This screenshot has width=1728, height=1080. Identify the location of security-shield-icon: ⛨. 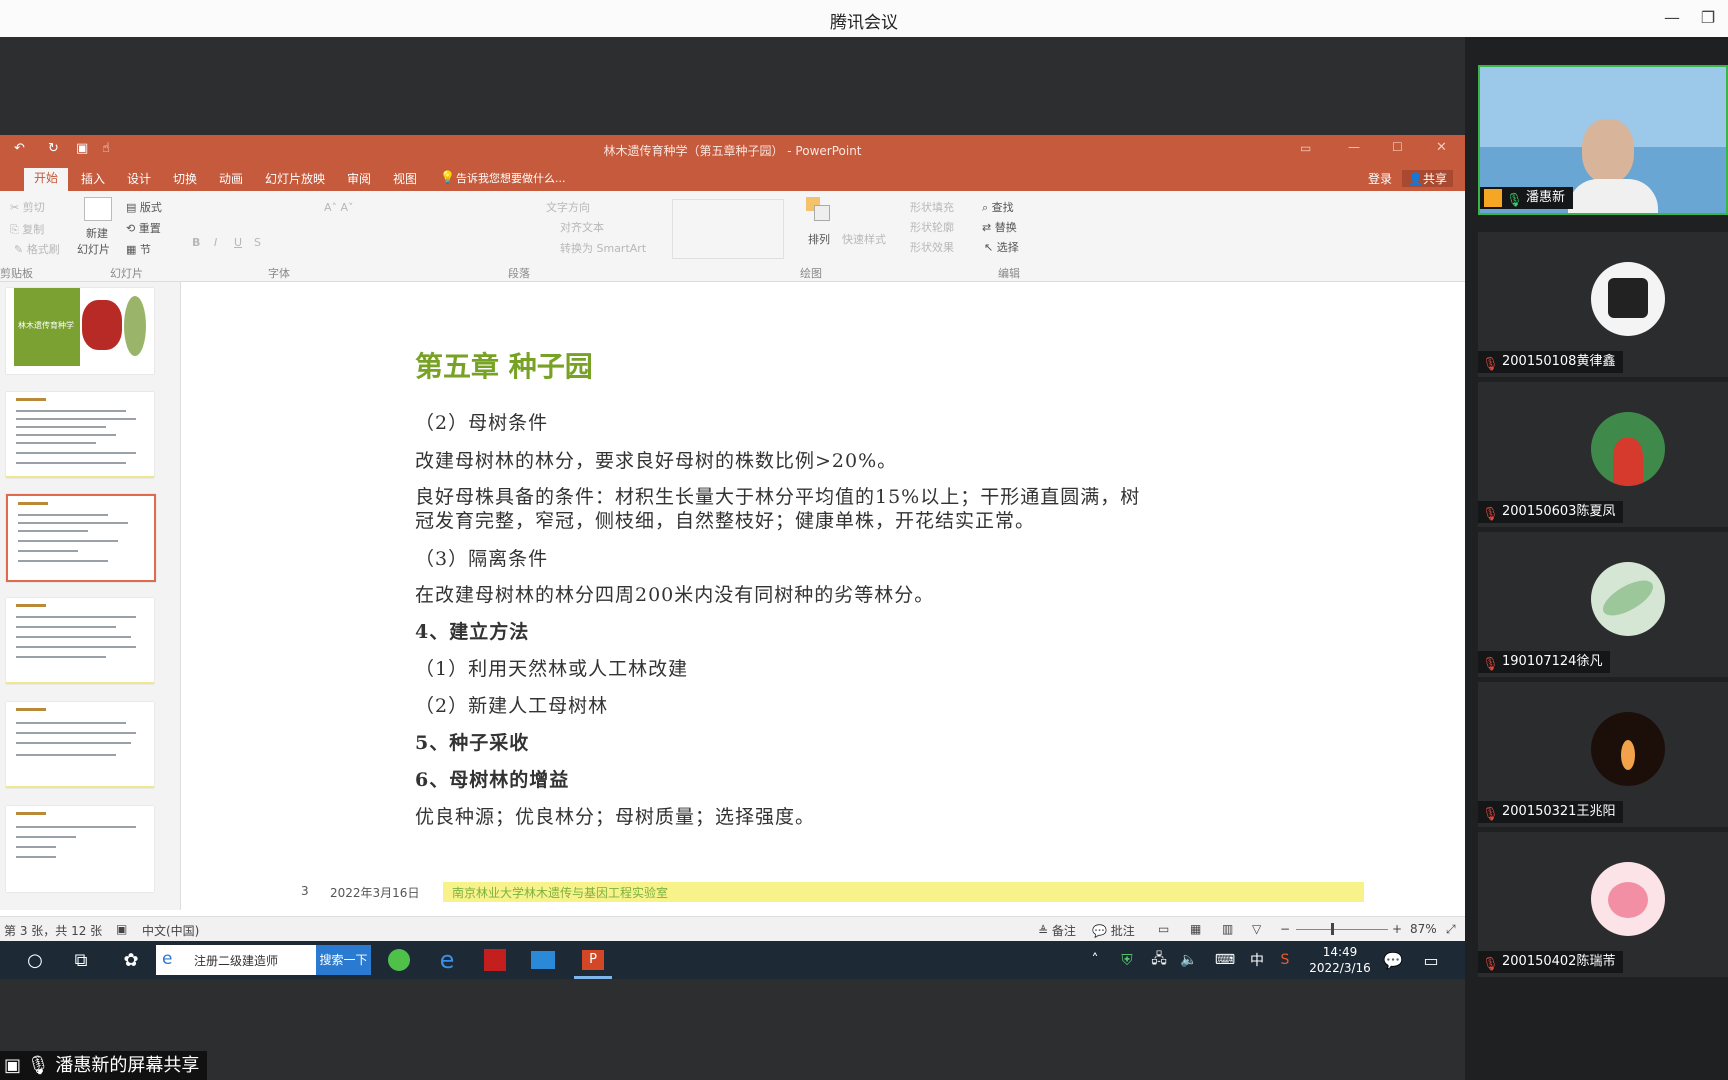
(1127, 960).